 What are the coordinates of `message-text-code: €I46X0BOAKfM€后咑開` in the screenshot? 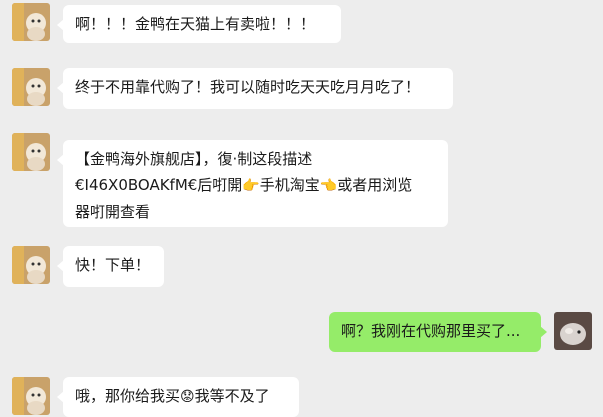 It's located at (159, 185).